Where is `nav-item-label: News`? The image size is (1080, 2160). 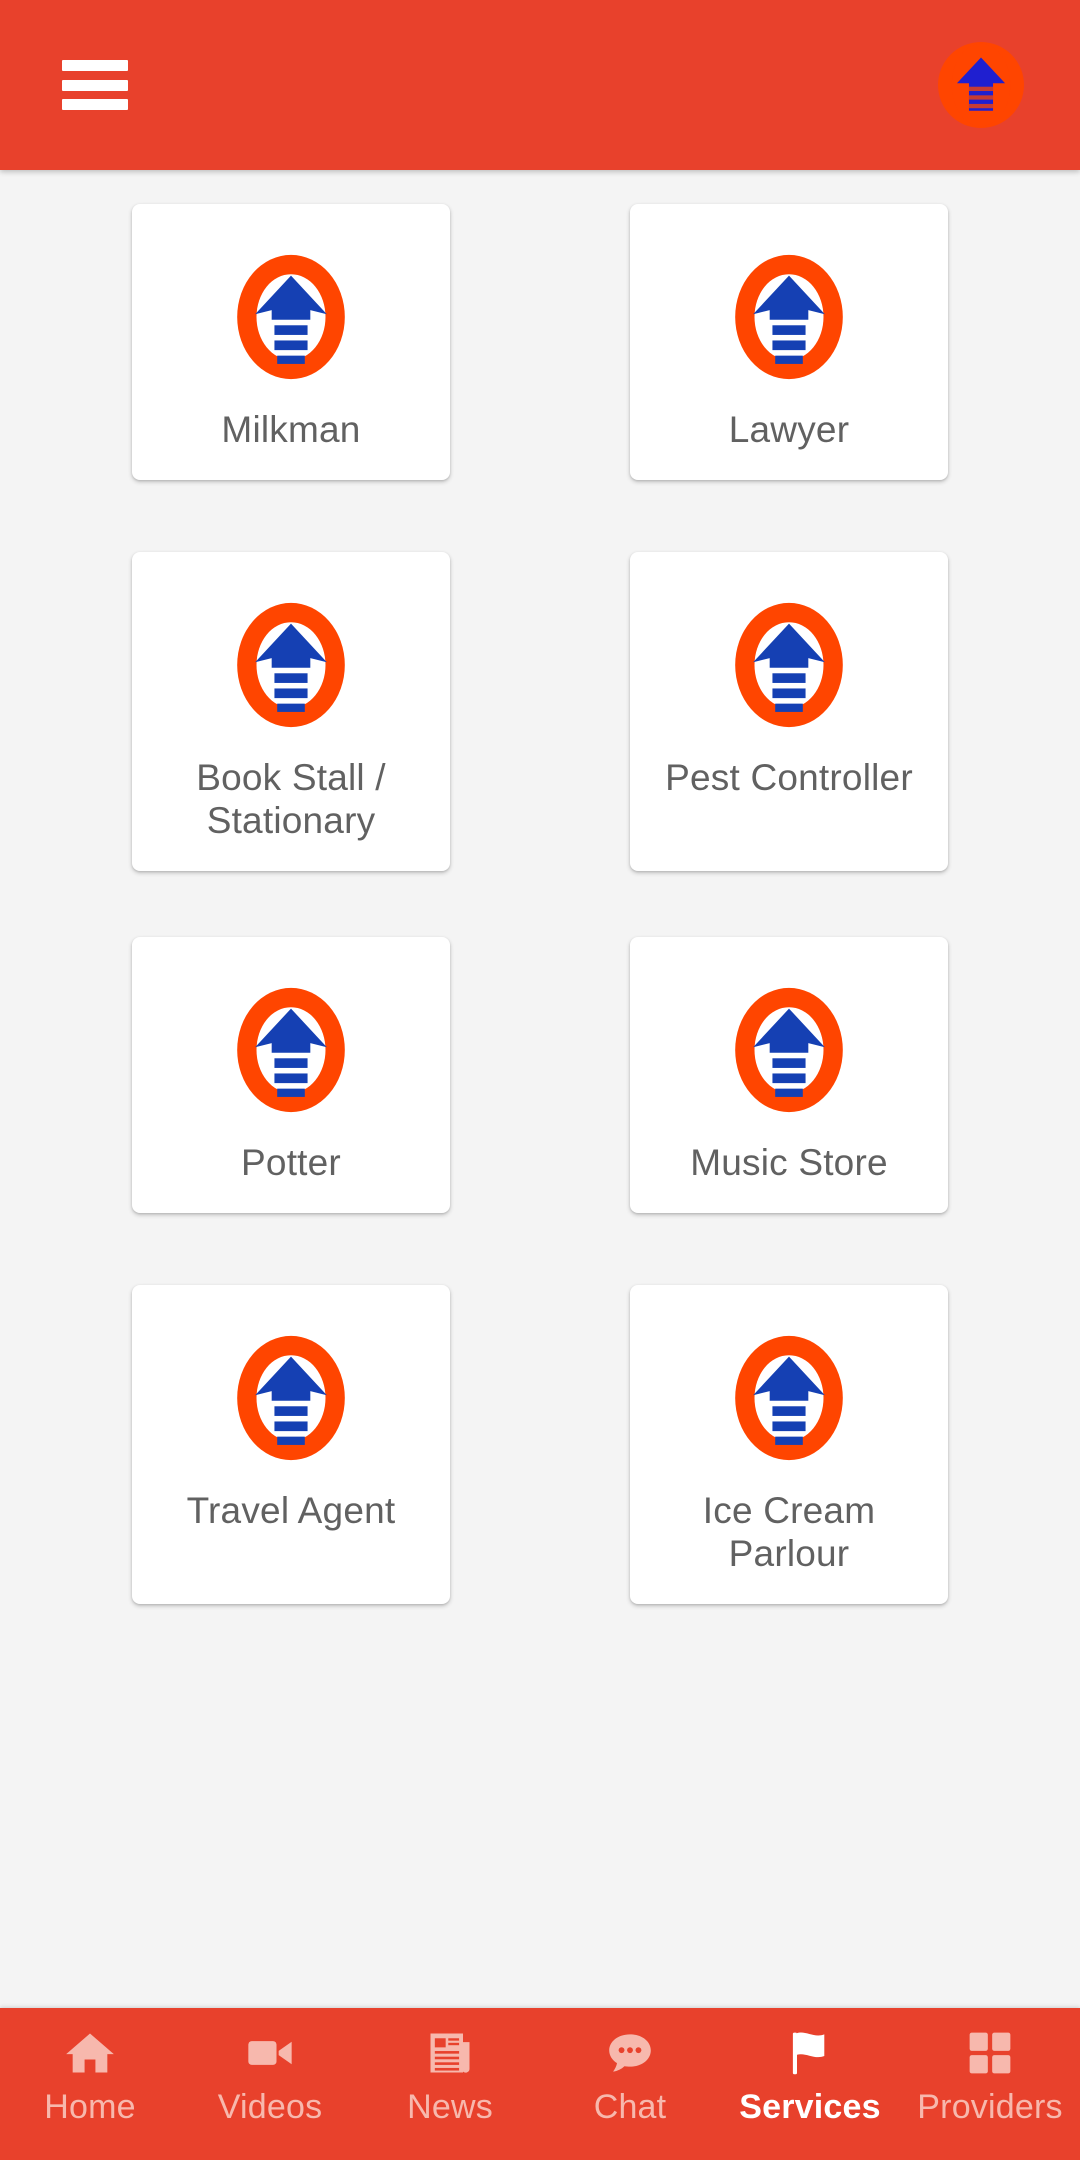
nav-item-label: News is located at coordinates (450, 2107).